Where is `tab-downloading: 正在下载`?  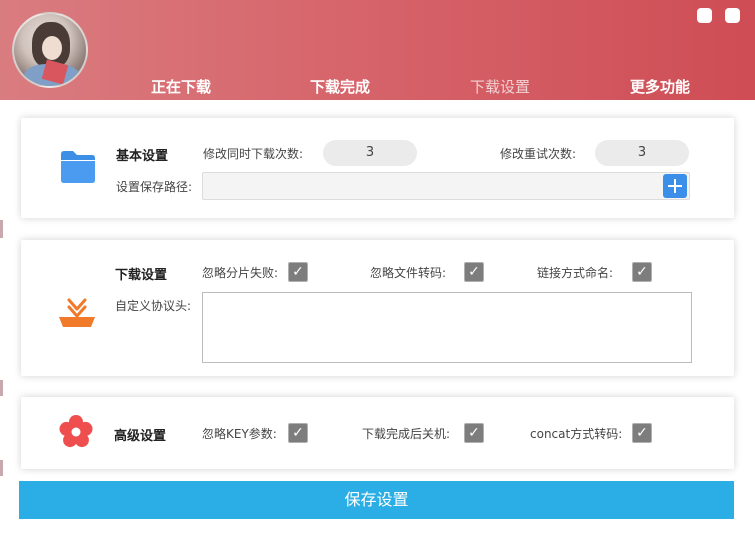
tab-downloading: 正在下载 is located at coordinates (181, 86).